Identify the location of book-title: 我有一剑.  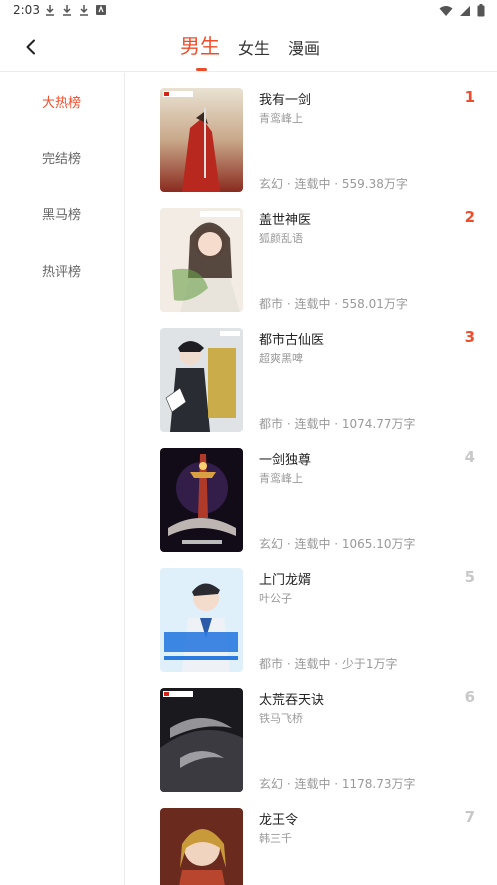
(285, 100).